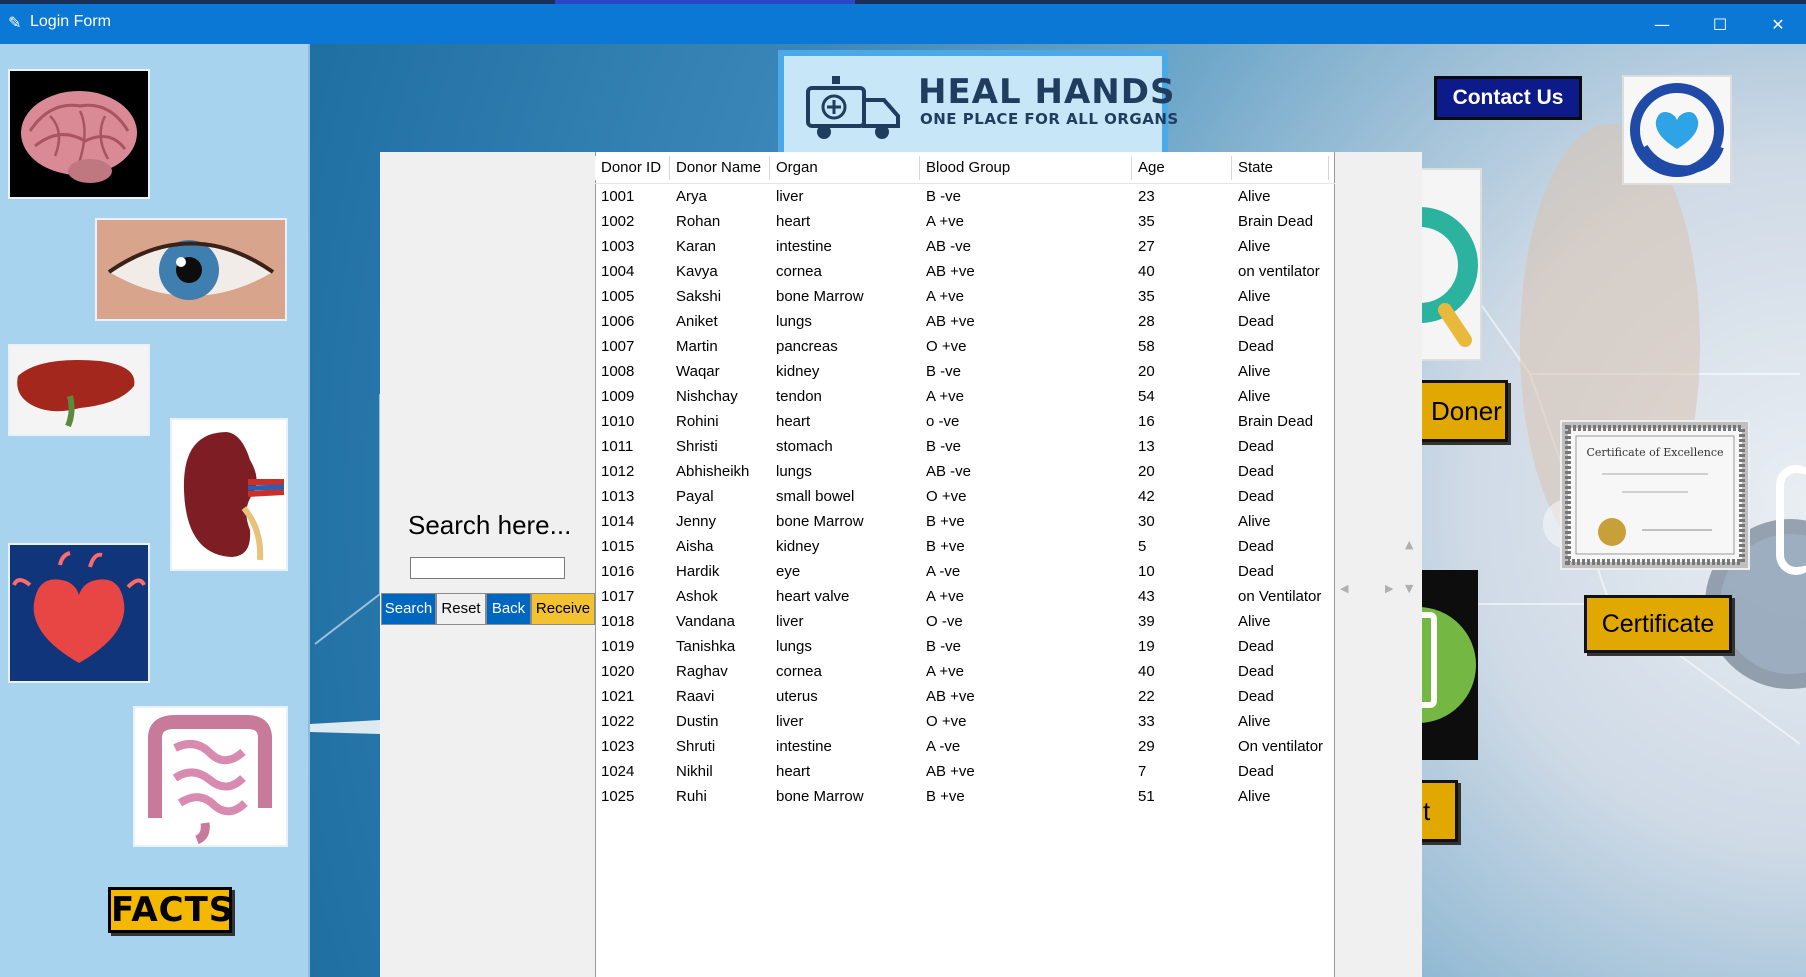 The width and height of the screenshot is (1806, 977). What do you see at coordinates (1279, 271) in the screenshot?
I see `state-cell: on ventilator` at bounding box center [1279, 271].